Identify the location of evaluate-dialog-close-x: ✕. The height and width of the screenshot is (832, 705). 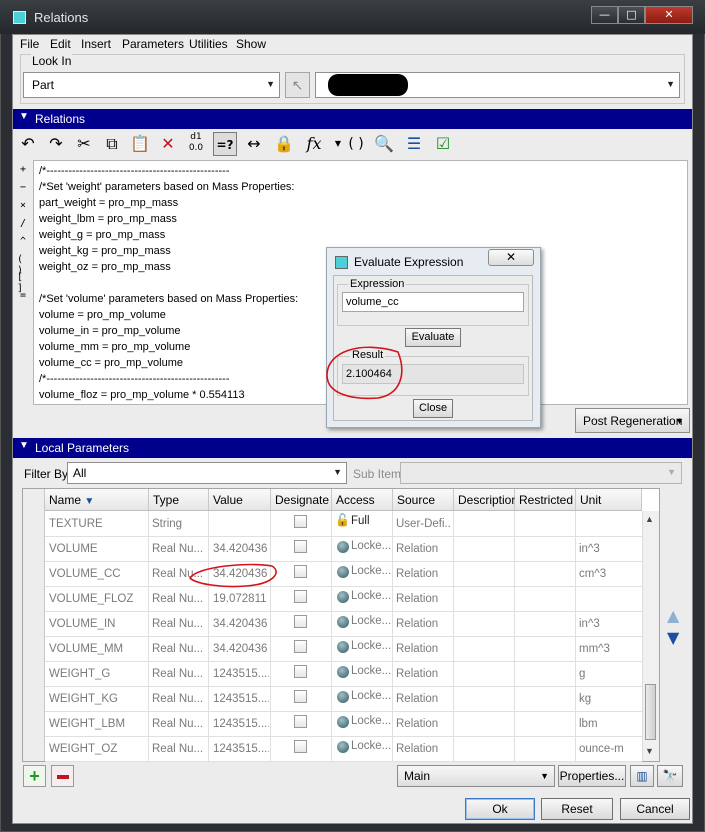
(511, 257).